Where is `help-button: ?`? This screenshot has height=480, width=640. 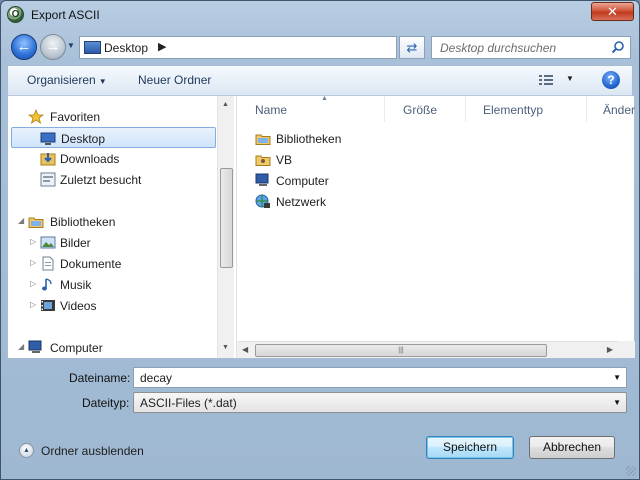
help-button: ? is located at coordinates (611, 80).